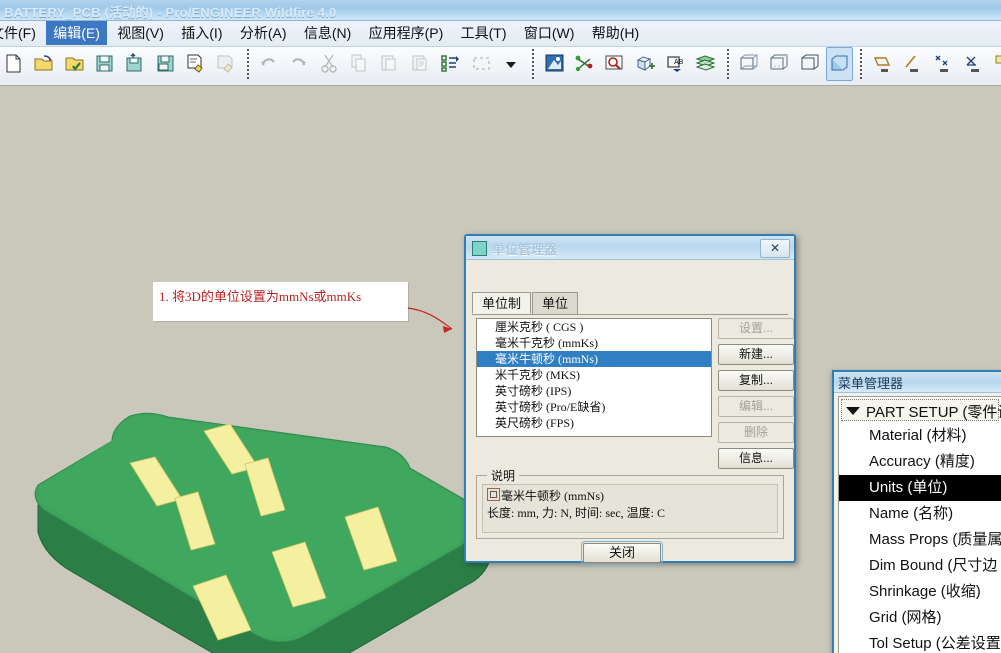 This screenshot has width=1001, height=653. I want to click on menu-manager-title-bar: 菜单管理器, so click(917, 382).